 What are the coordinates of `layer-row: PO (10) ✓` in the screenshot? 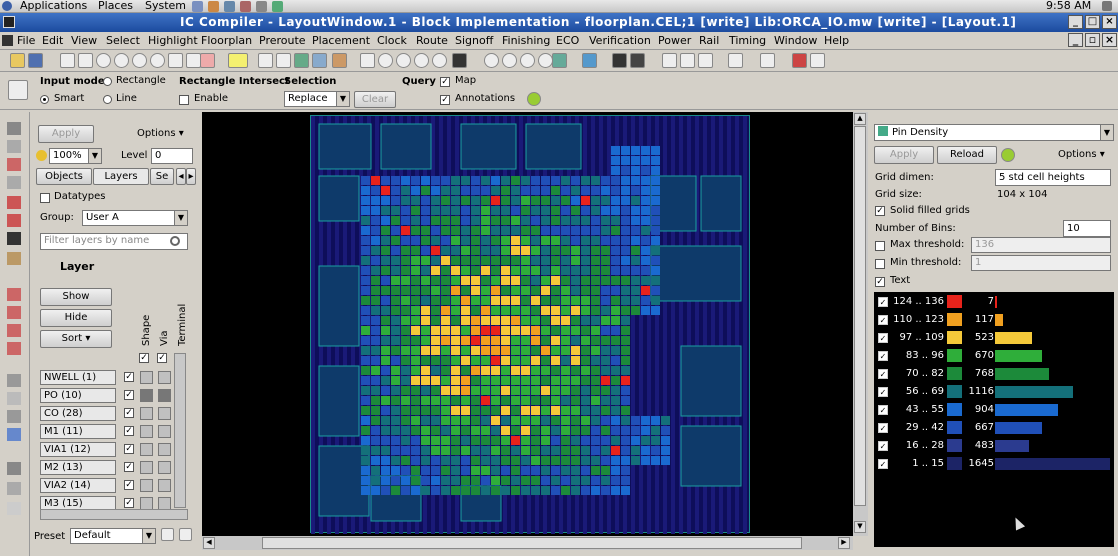 It's located at (115, 396).